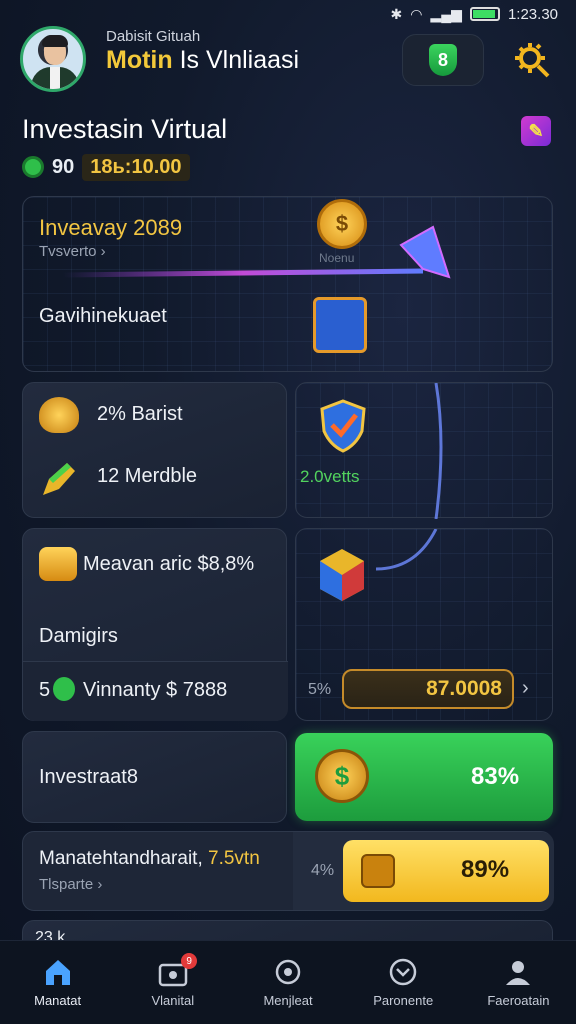 The image size is (576, 1024). What do you see at coordinates (403, 1000) in the screenshot?
I see `nav-label-history: Paronente` at bounding box center [403, 1000].